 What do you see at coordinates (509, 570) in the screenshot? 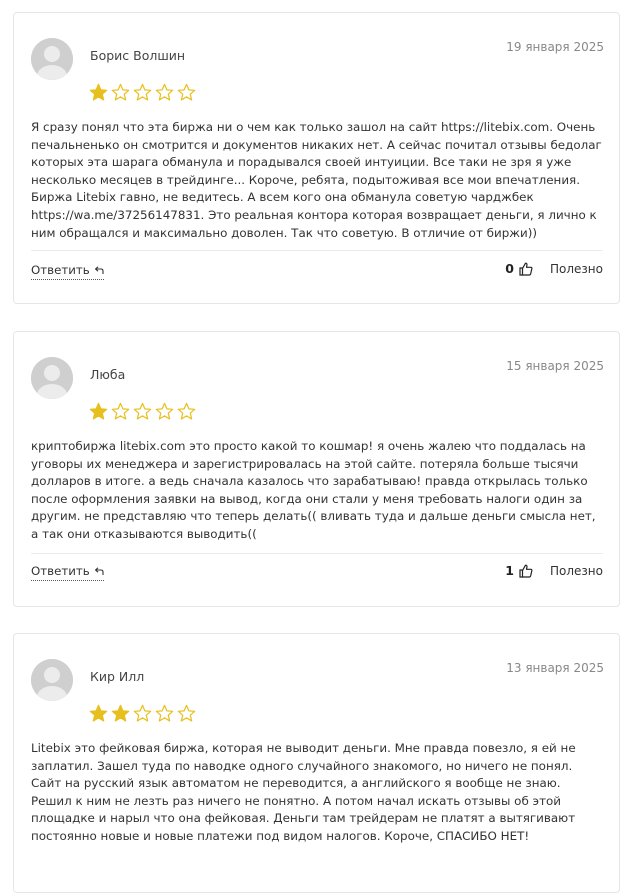
I see `like-count: 1` at bounding box center [509, 570].